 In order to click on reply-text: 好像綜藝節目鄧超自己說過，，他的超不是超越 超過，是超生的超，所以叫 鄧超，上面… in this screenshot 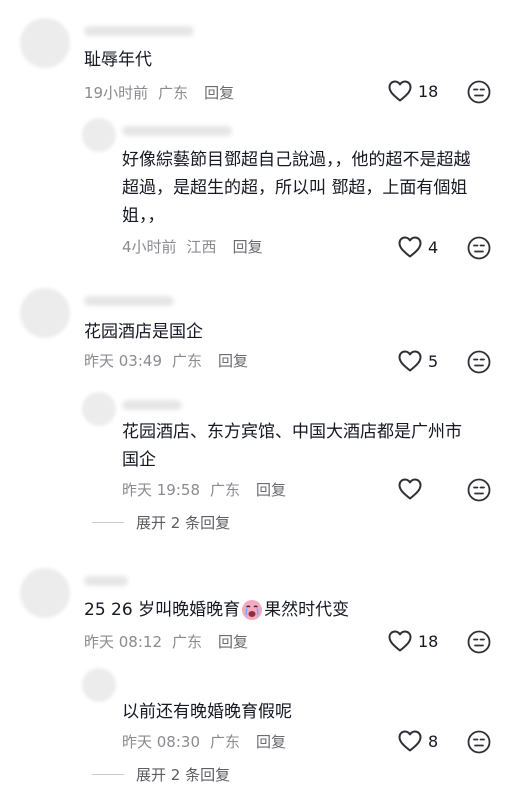, I will do `click(296, 188)`.